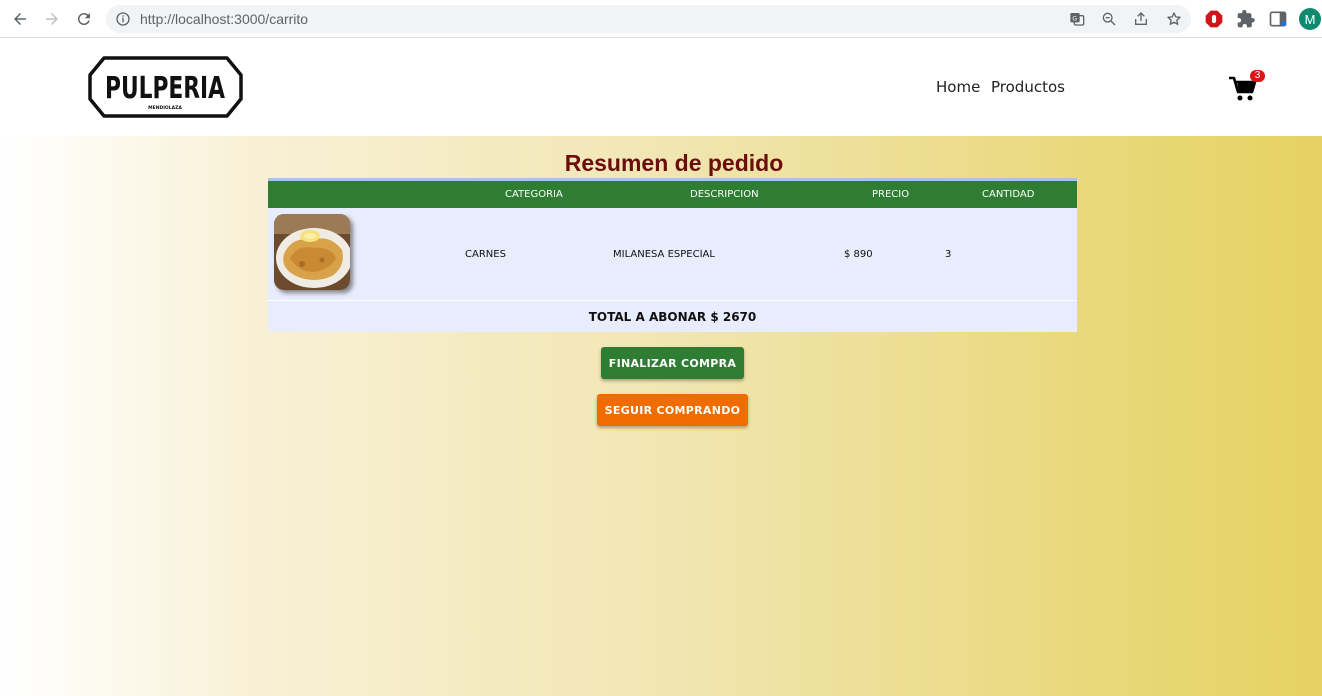 This screenshot has height=696, width=1322. What do you see at coordinates (661, 87) in the screenshot?
I see `site-header: PULPERIA MENDIOLAZA Home Productos 3` at bounding box center [661, 87].